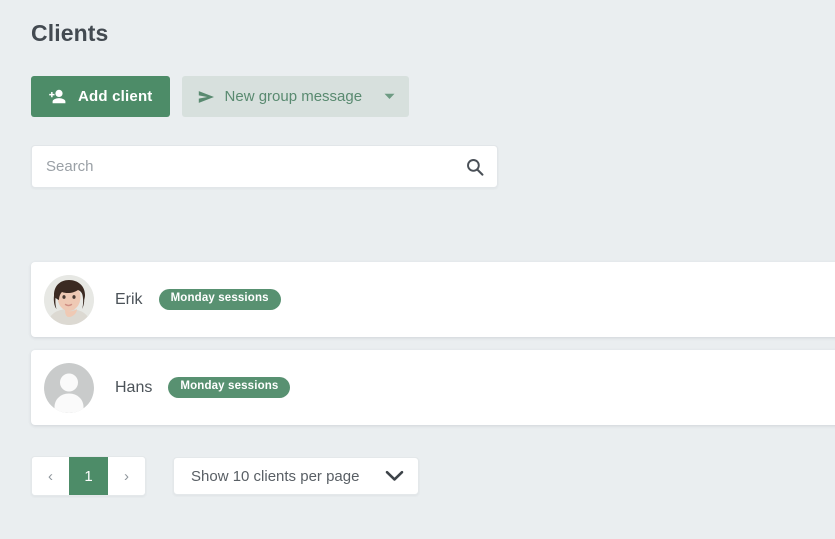 The width and height of the screenshot is (835, 539). I want to click on new-group-message-button: New group message, so click(295, 96).